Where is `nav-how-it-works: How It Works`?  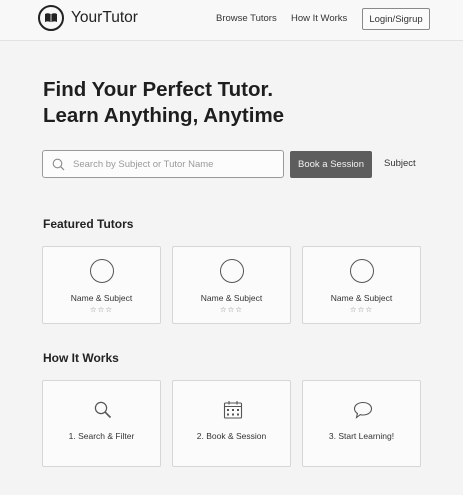
nav-how-it-works: How It Works is located at coordinates (319, 18).